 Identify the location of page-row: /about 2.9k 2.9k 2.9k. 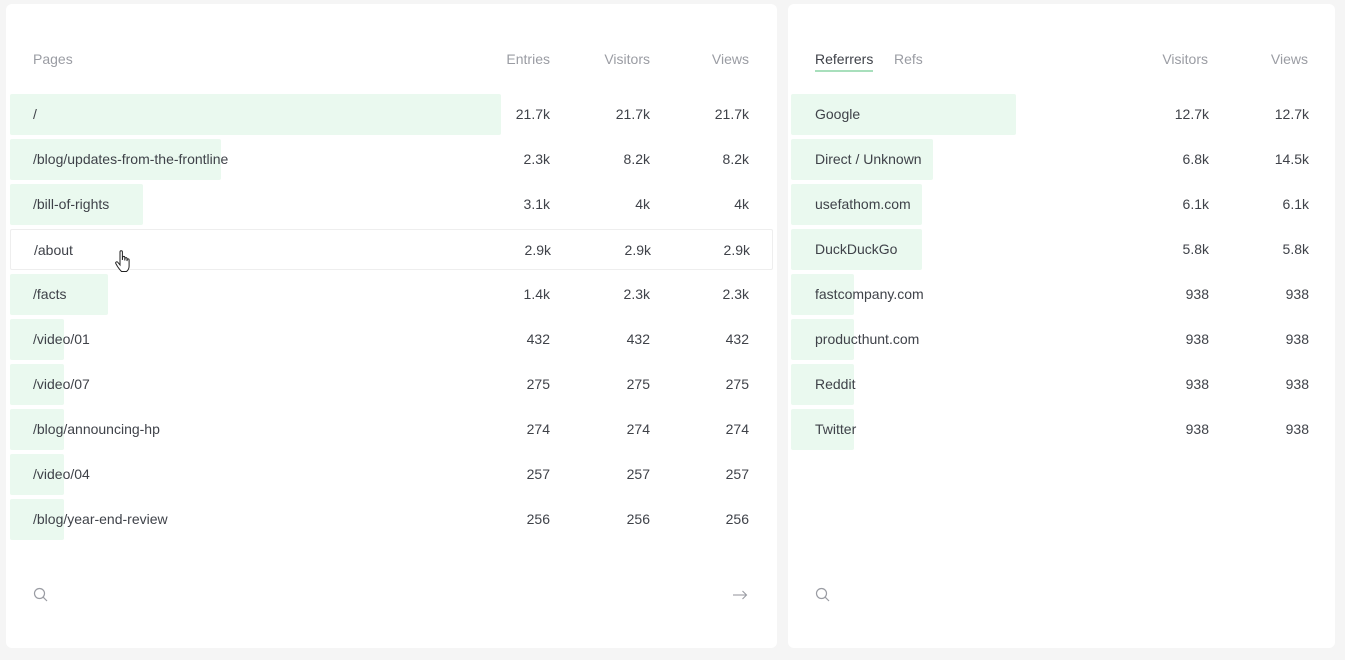
(391, 249).